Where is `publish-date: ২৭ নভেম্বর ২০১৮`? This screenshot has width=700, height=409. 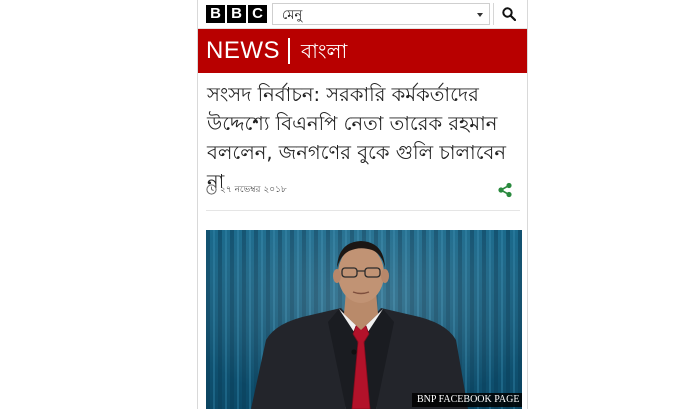 publish-date: ২৭ নভেম্বর ২০১৮ is located at coordinates (253, 190).